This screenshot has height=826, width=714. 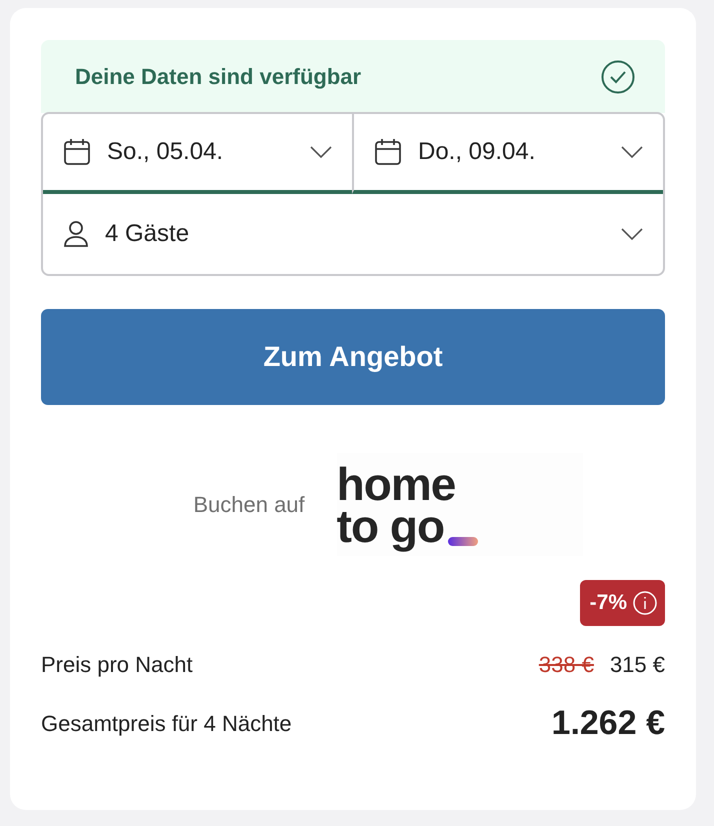 What do you see at coordinates (218, 77) in the screenshot?
I see `availability-text: Deine Daten sind verfügbar` at bounding box center [218, 77].